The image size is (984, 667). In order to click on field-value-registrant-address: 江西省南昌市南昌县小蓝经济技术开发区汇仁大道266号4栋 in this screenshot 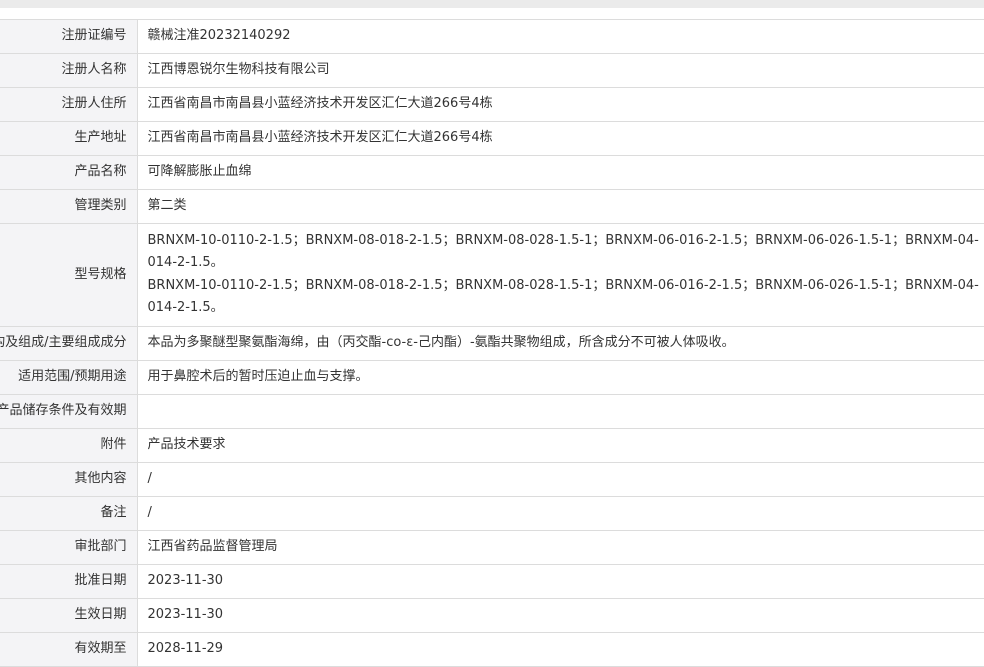, I will do `click(560, 104)`.